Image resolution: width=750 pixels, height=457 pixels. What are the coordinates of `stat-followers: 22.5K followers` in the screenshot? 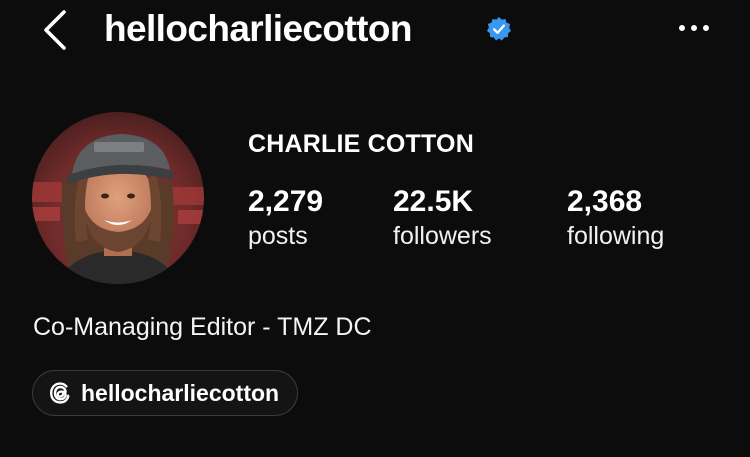 It's located at (442, 218).